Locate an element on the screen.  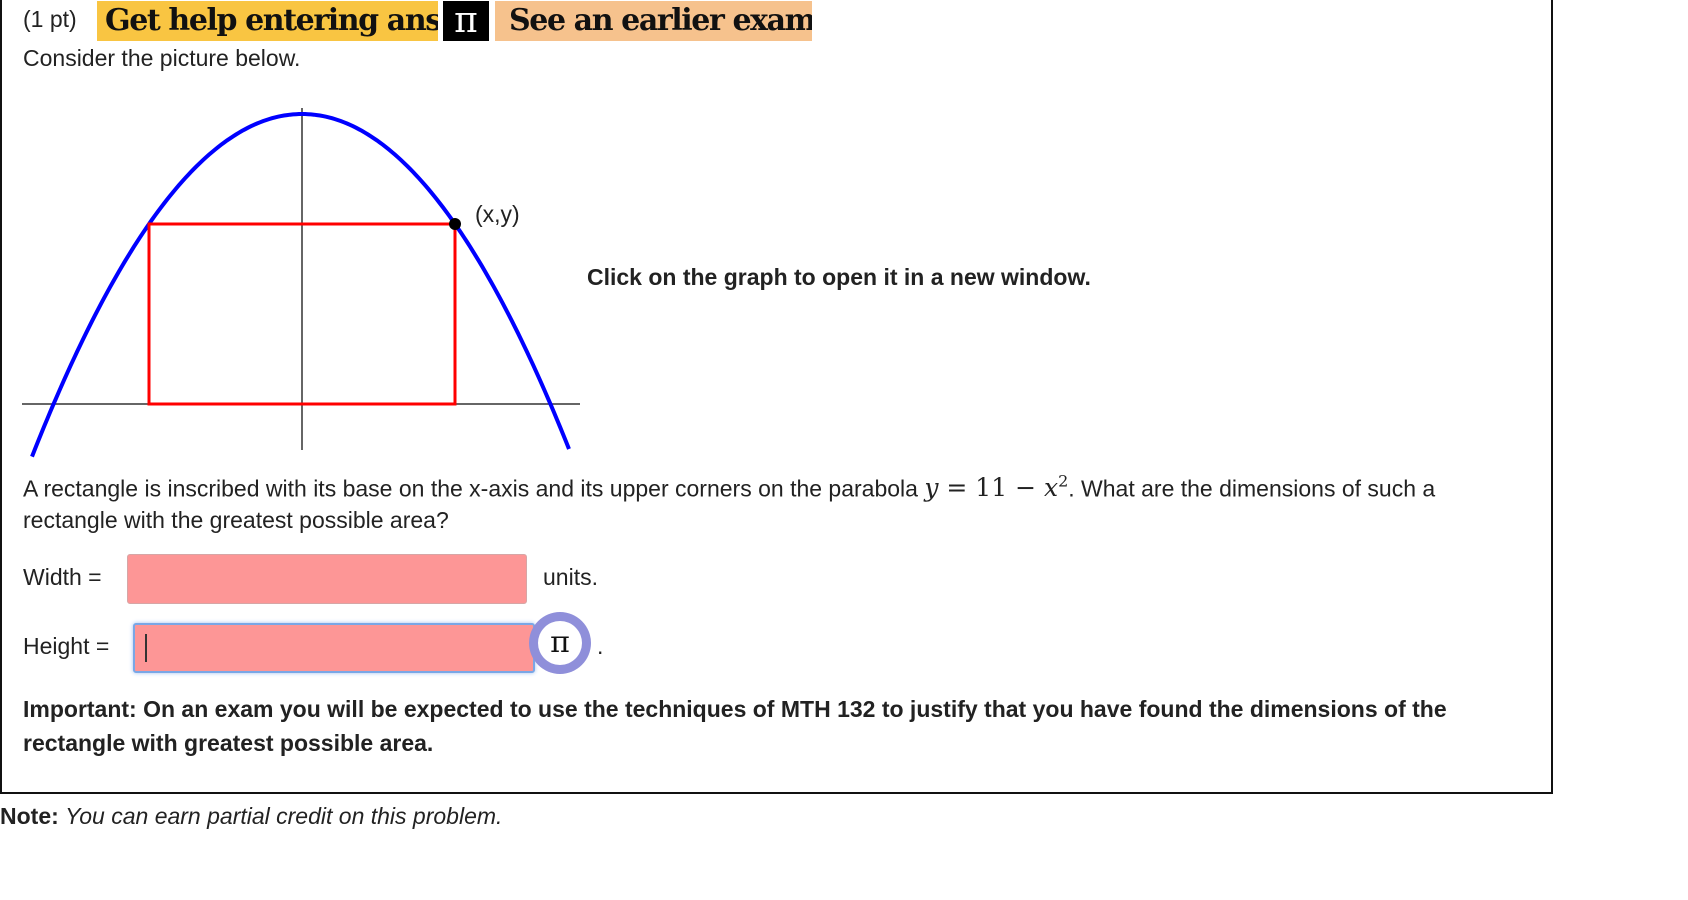
help-entering-answers-button: Get help entering answers is located at coordinates (267, 21).